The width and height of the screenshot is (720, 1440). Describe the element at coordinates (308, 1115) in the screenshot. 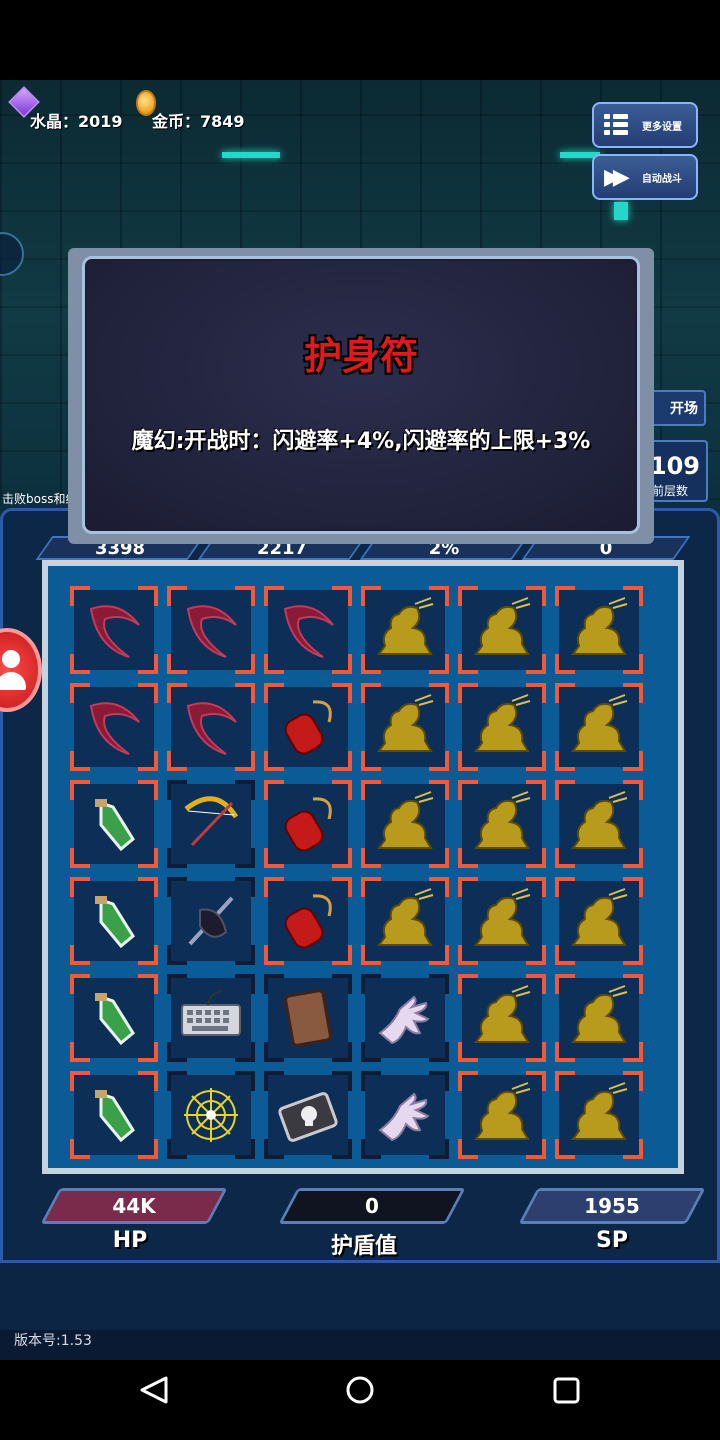

I see `skull-book-icon` at that location.